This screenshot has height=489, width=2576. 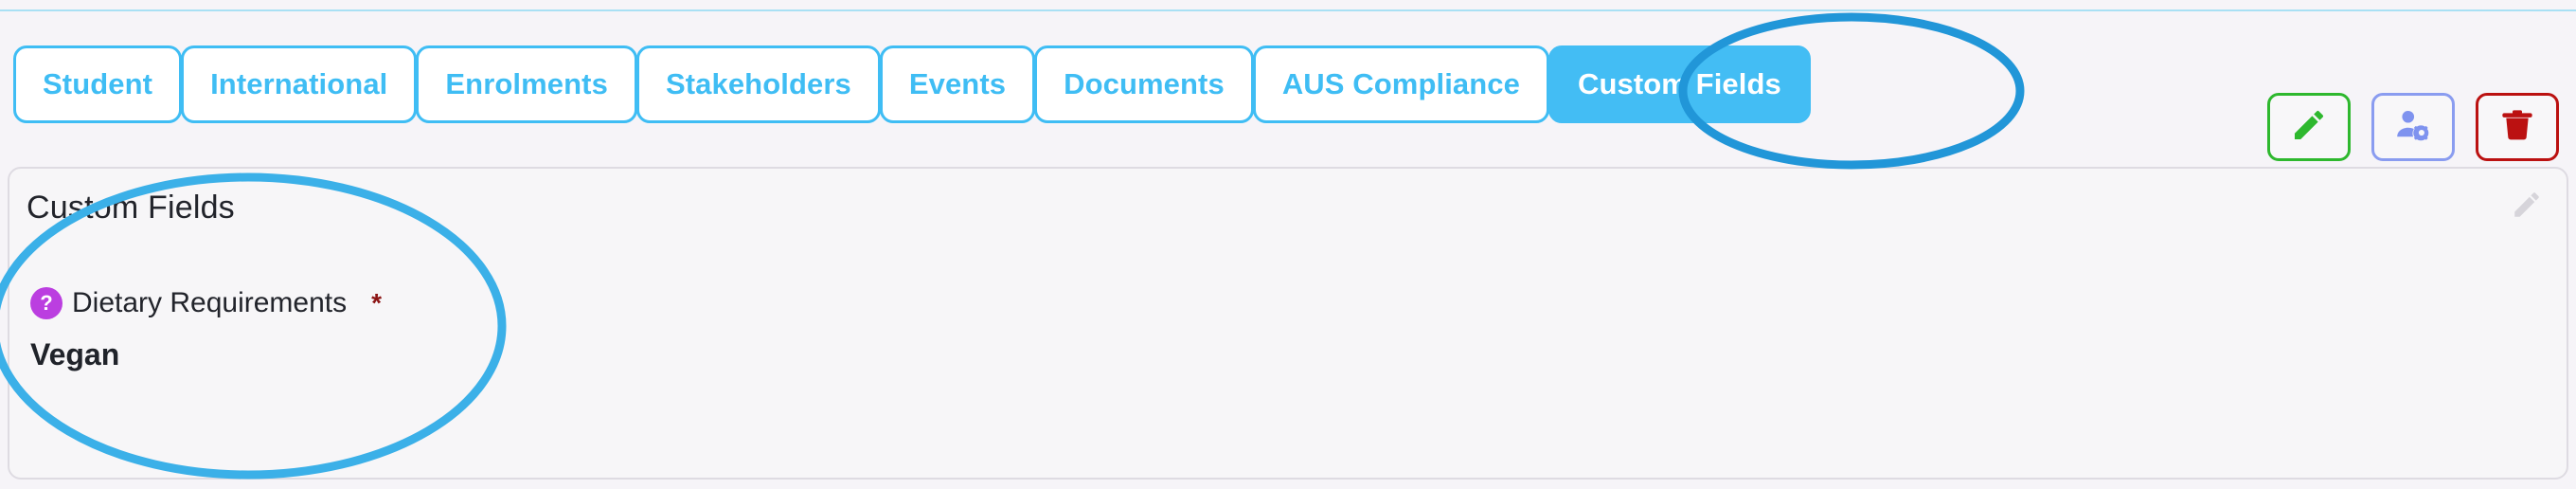 What do you see at coordinates (1288, 10) in the screenshot?
I see `top-divider` at bounding box center [1288, 10].